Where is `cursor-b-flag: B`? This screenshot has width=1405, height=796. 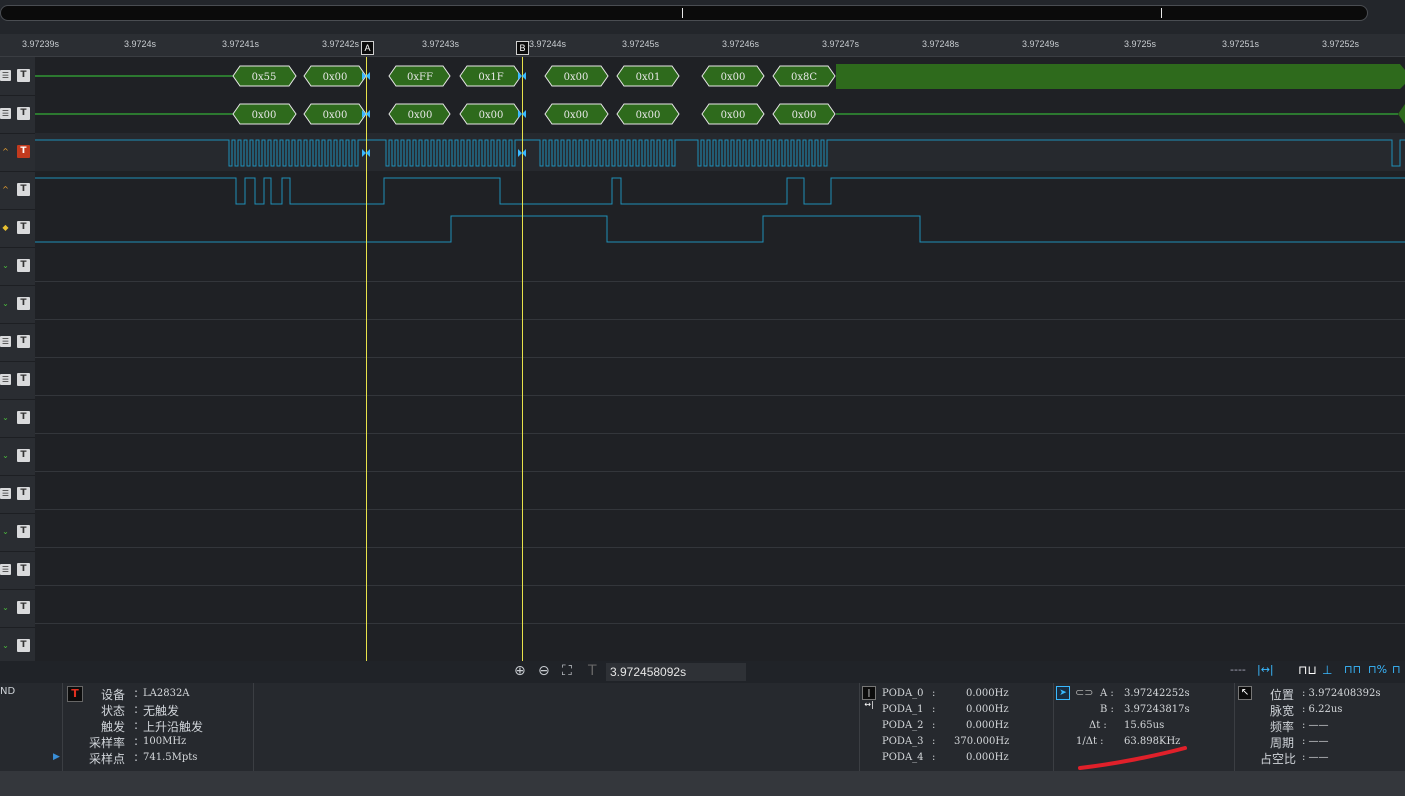 cursor-b-flag: B is located at coordinates (522, 48).